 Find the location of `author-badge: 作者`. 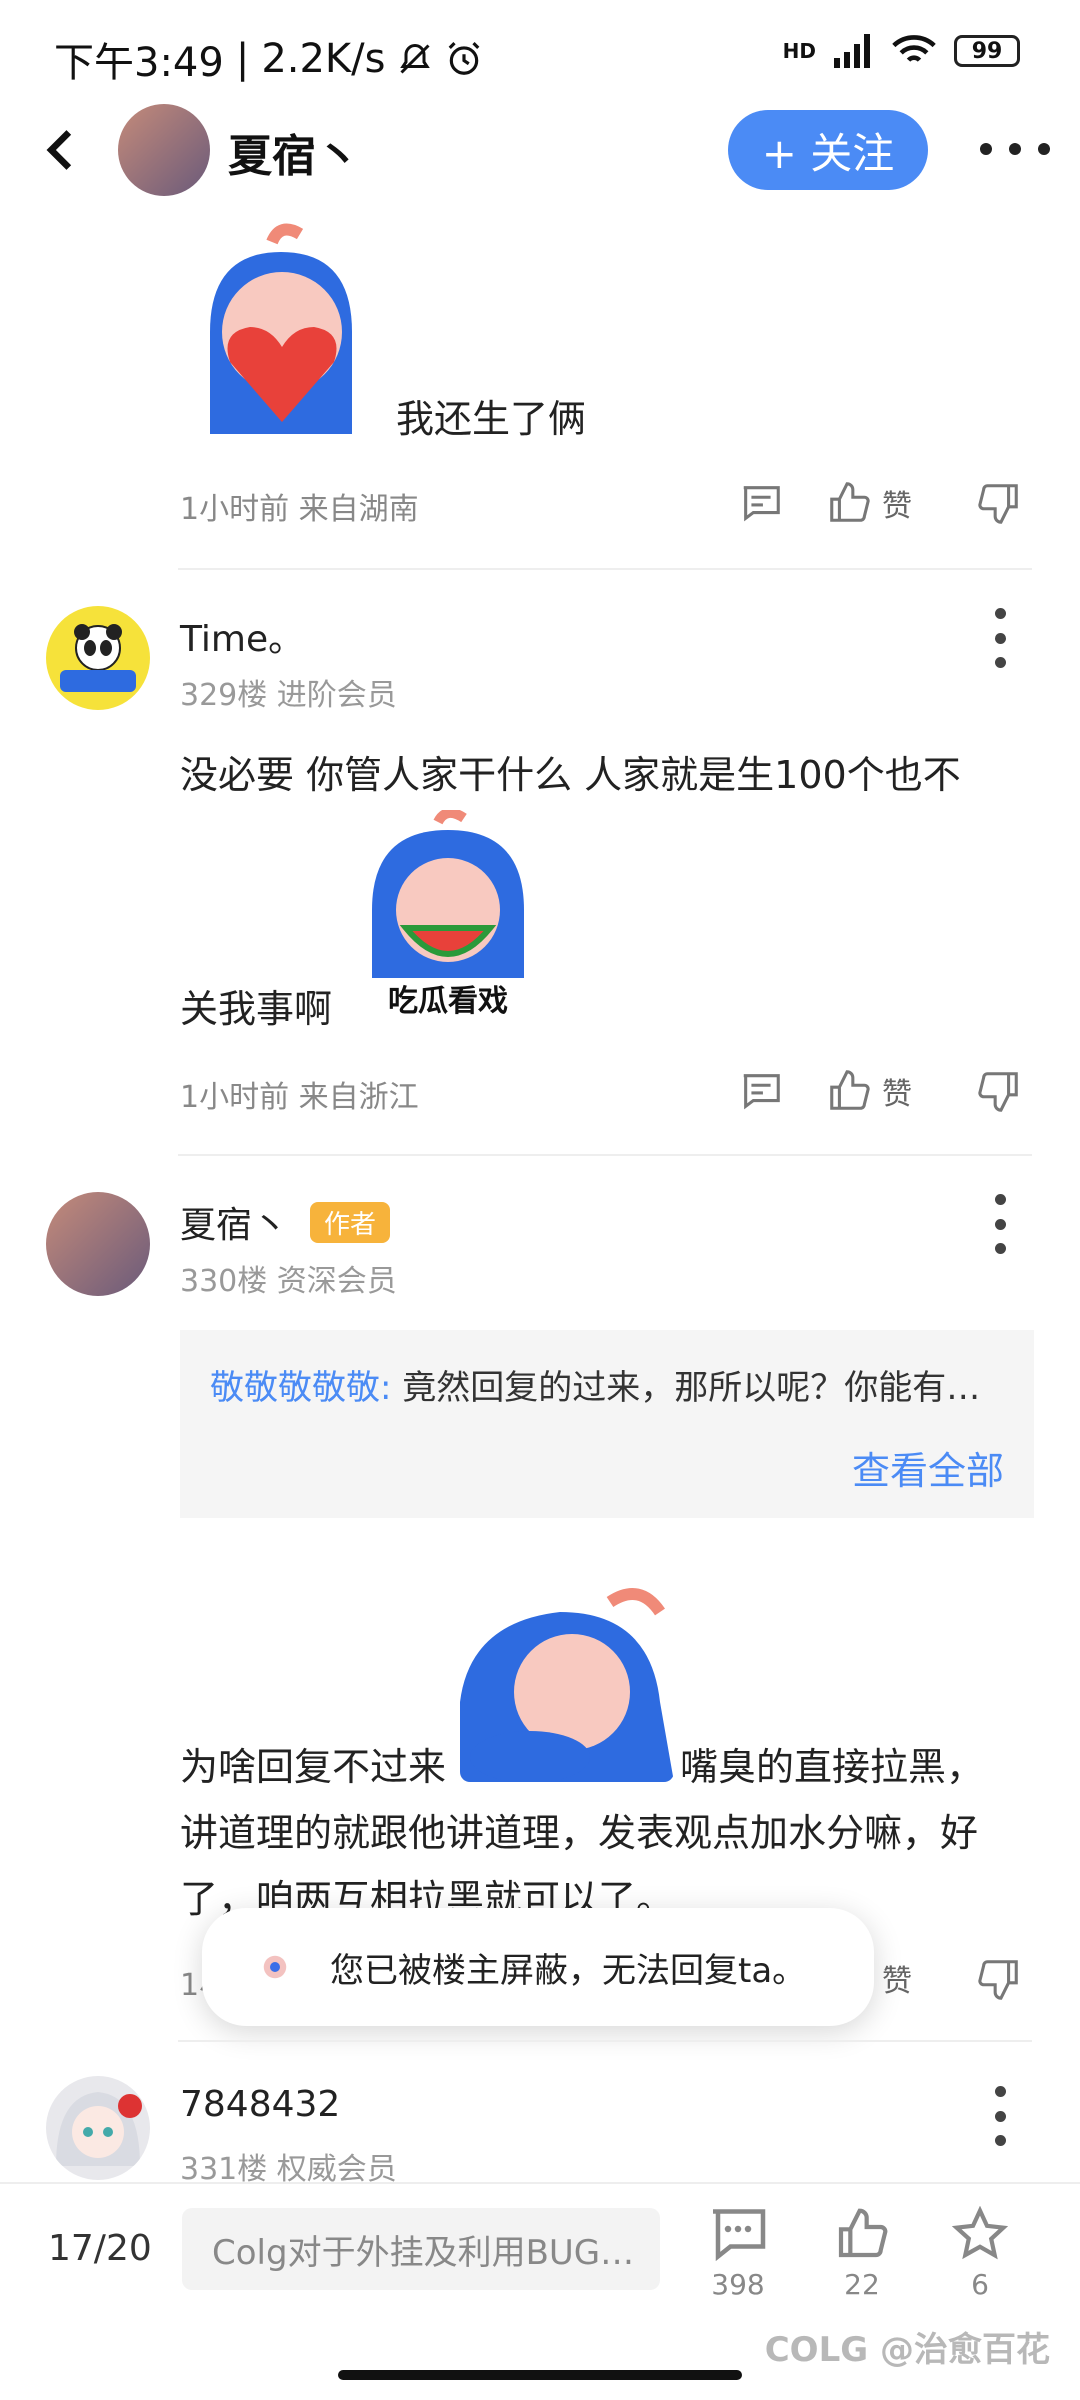

author-badge: 作者 is located at coordinates (350, 1222).